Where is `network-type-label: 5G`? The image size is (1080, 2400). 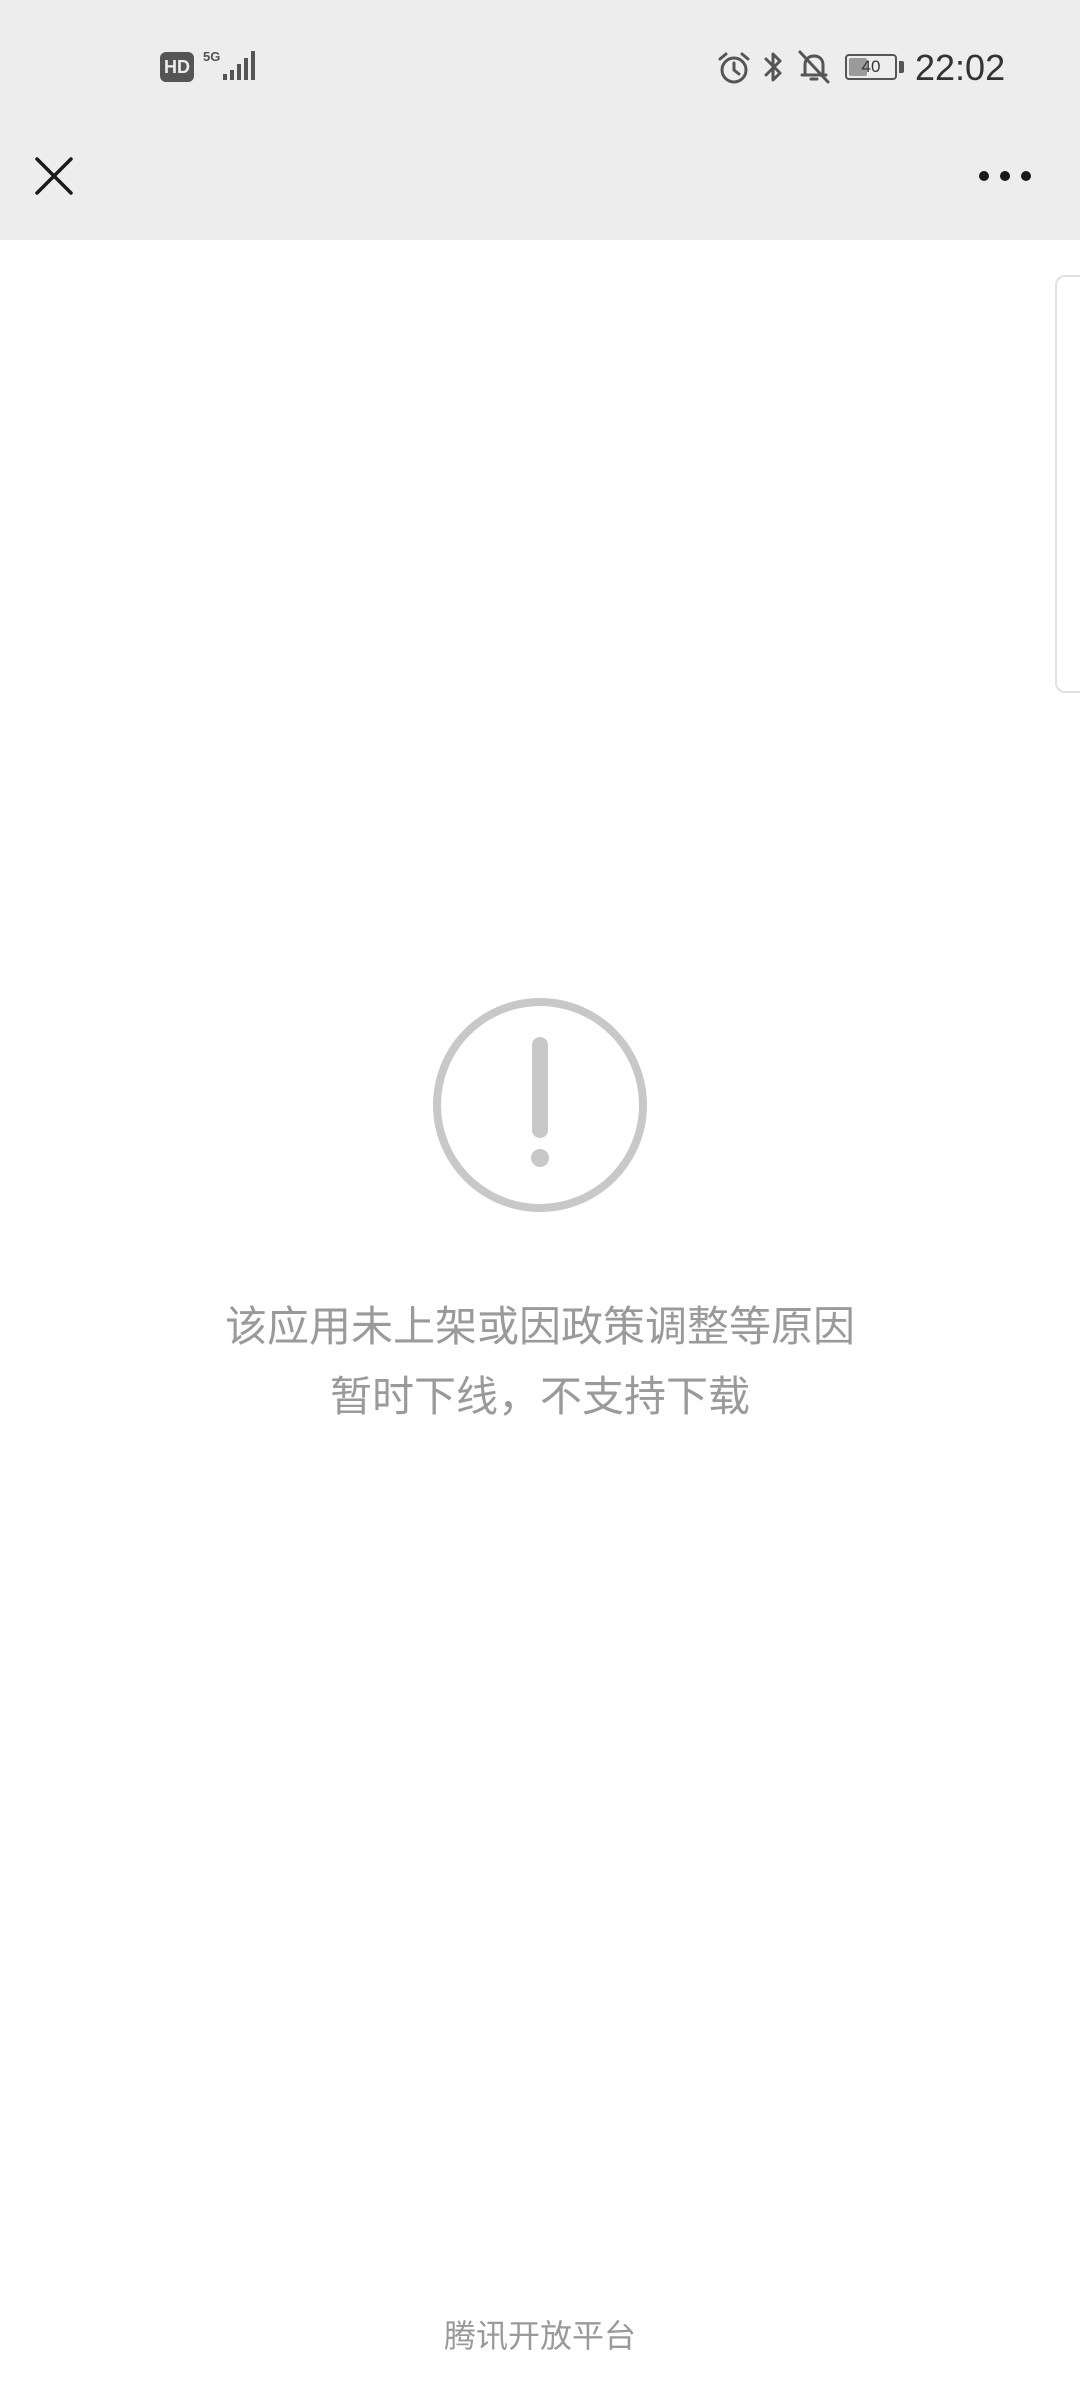
network-type-label: 5G is located at coordinates (212, 56).